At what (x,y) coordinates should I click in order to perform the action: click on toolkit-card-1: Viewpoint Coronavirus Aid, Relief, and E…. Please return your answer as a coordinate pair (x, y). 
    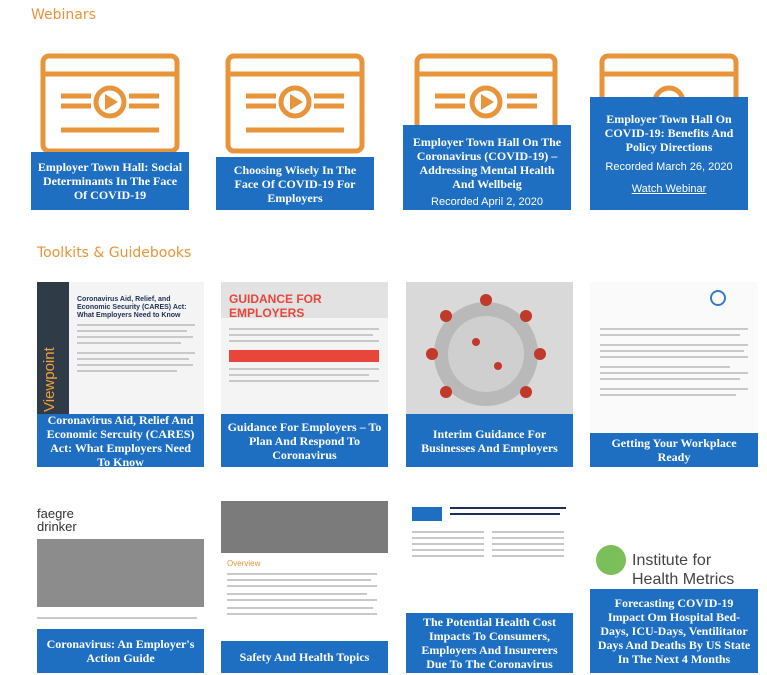
    Looking at the image, I should click on (120, 374).